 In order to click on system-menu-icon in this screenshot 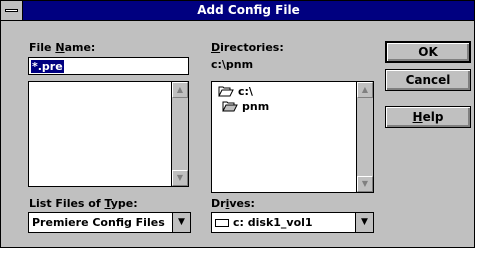, I will do `click(11, 10)`.